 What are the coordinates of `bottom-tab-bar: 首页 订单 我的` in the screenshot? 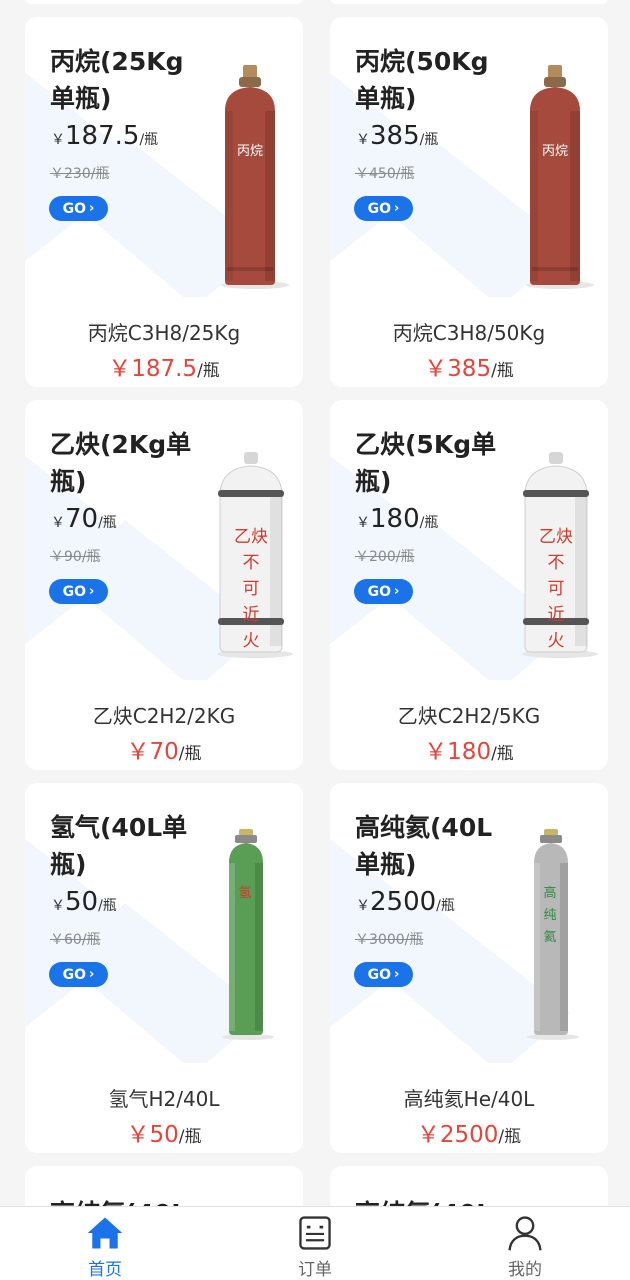 It's located at (315, 1243).